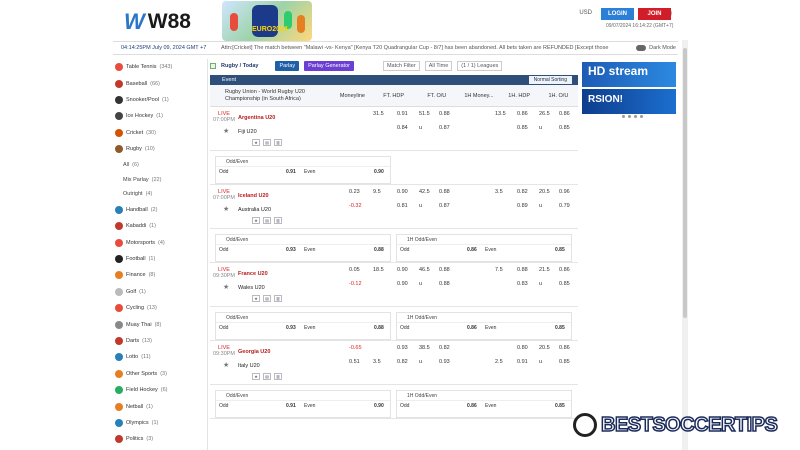 This screenshot has height=450, width=800. I want to click on sidebar-item: Cricket (30), so click(160, 133).